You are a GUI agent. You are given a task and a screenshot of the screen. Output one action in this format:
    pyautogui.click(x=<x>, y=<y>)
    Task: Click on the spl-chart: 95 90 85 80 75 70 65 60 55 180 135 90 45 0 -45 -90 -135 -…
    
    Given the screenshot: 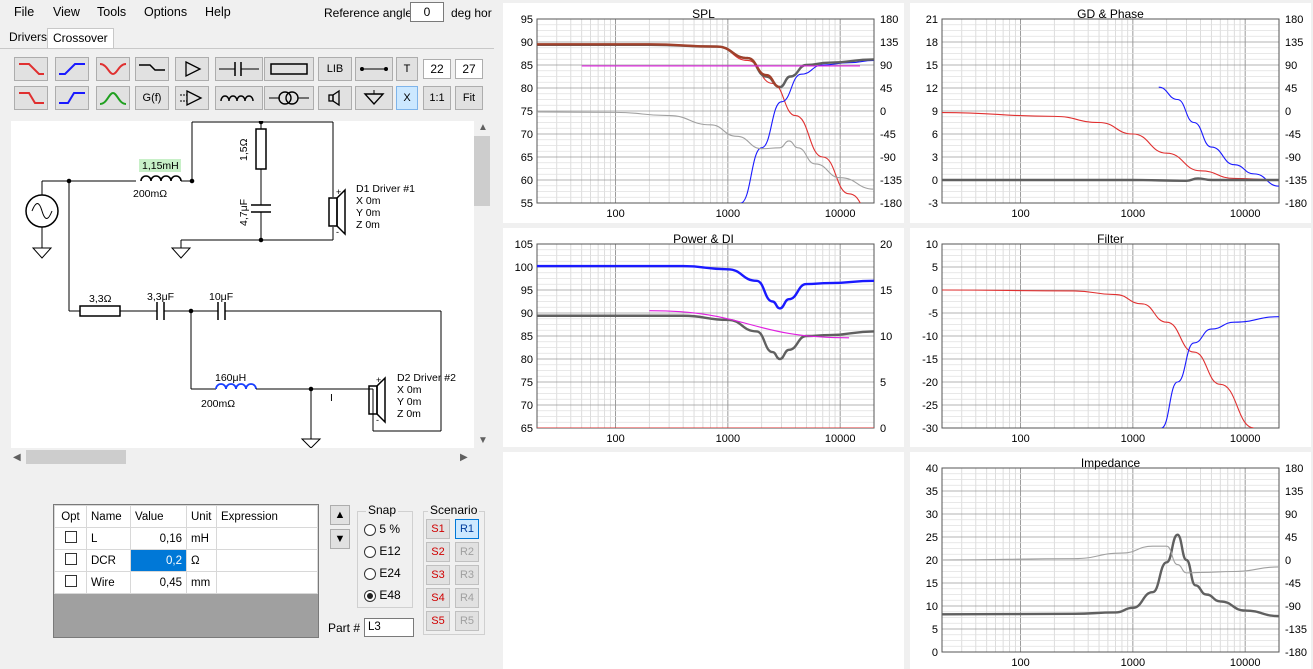 What is the action you would take?
    pyautogui.click(x=703, y=113)
    